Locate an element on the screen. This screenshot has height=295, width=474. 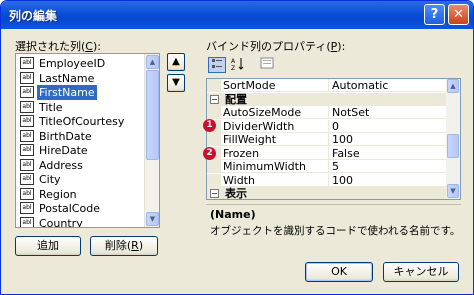
cancel-button: キャンセル is located at coordinates (421, 272).